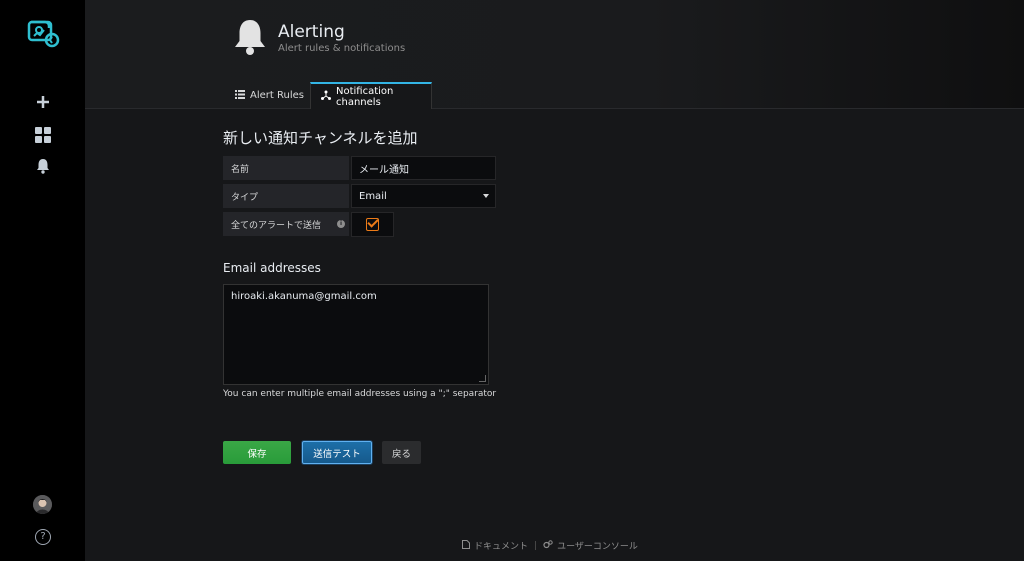  What do you see at coordinates (423, 196) in the screenshot?
I see `type-select: Email` at bounding box center [423, 196].